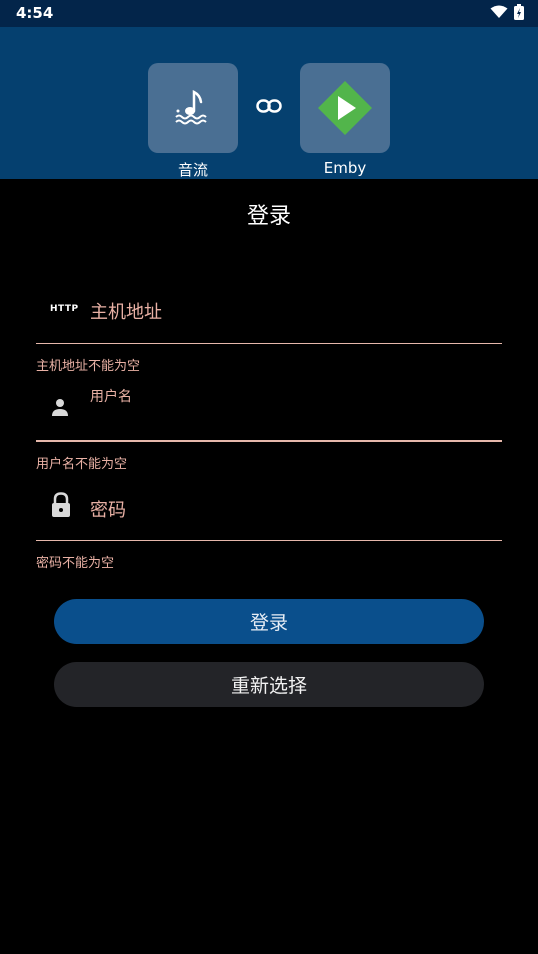 This screenshot has height=954, width=538. Describe the element at coordinates (269, 684) in the screenshot. I see `reselect-button: 重新选择` at that location.